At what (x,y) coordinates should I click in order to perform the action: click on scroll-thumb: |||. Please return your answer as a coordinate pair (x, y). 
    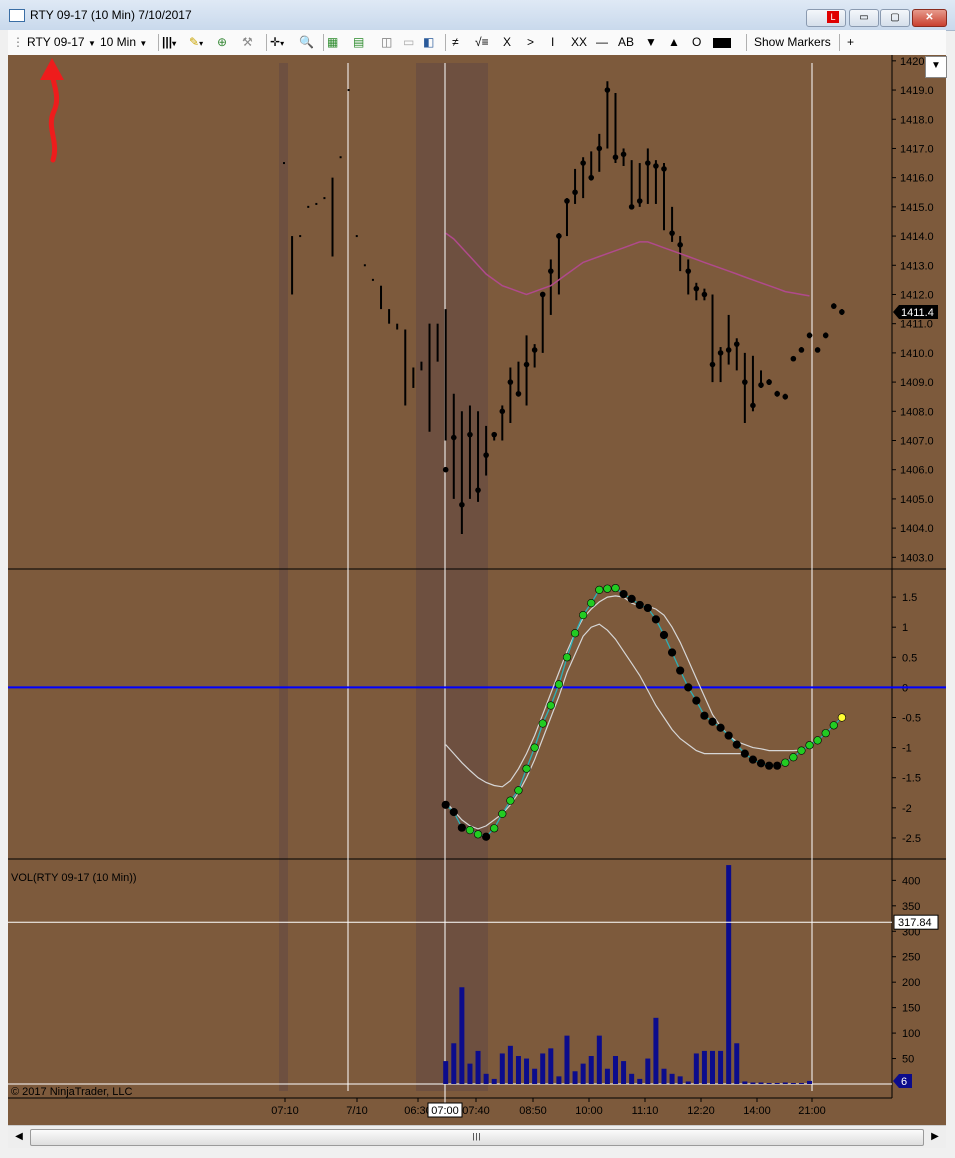
    Looking at the image, I should click on (477, 1137).